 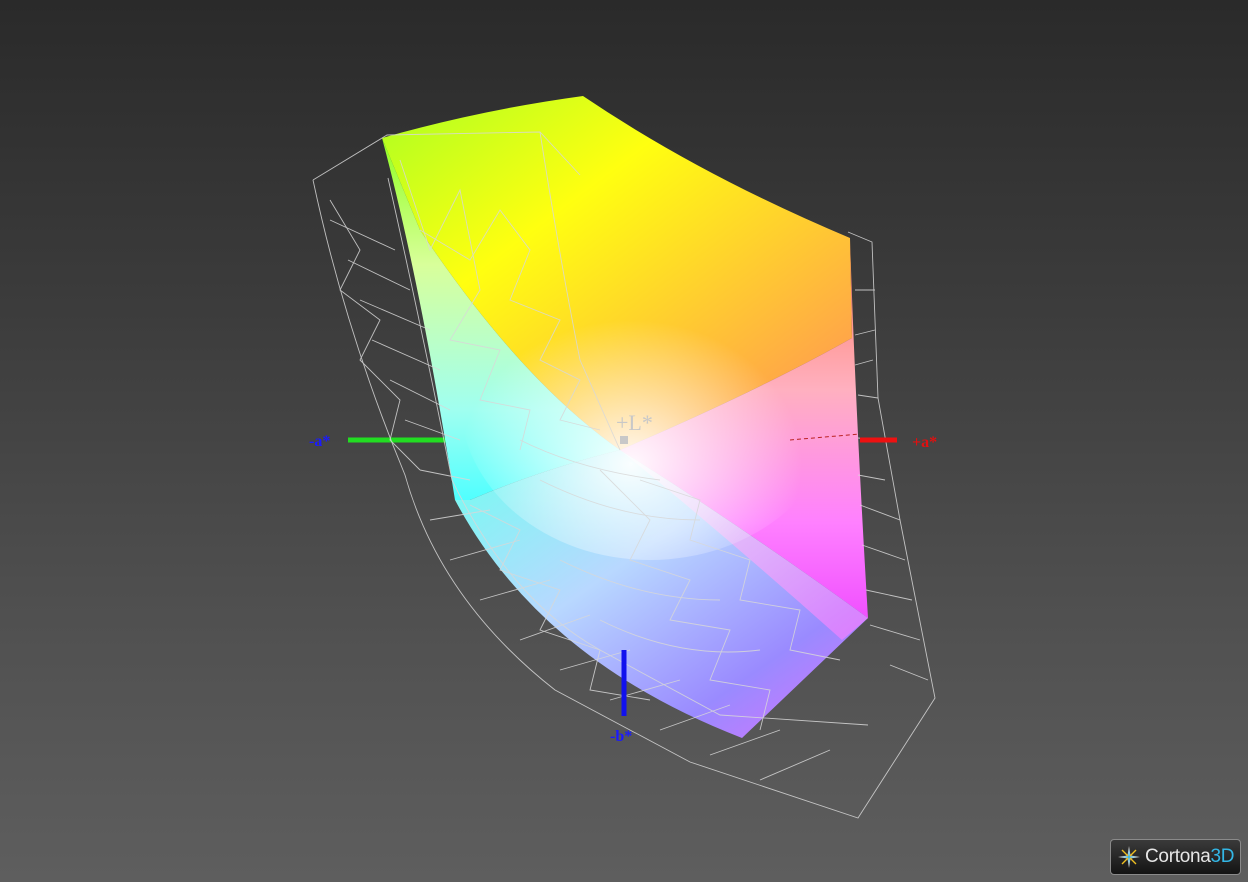 What do you see at coordinates (320, 441) in the screenshot?
I see `neg-a-axis-label: -a*` at bounding box center [320, 441].